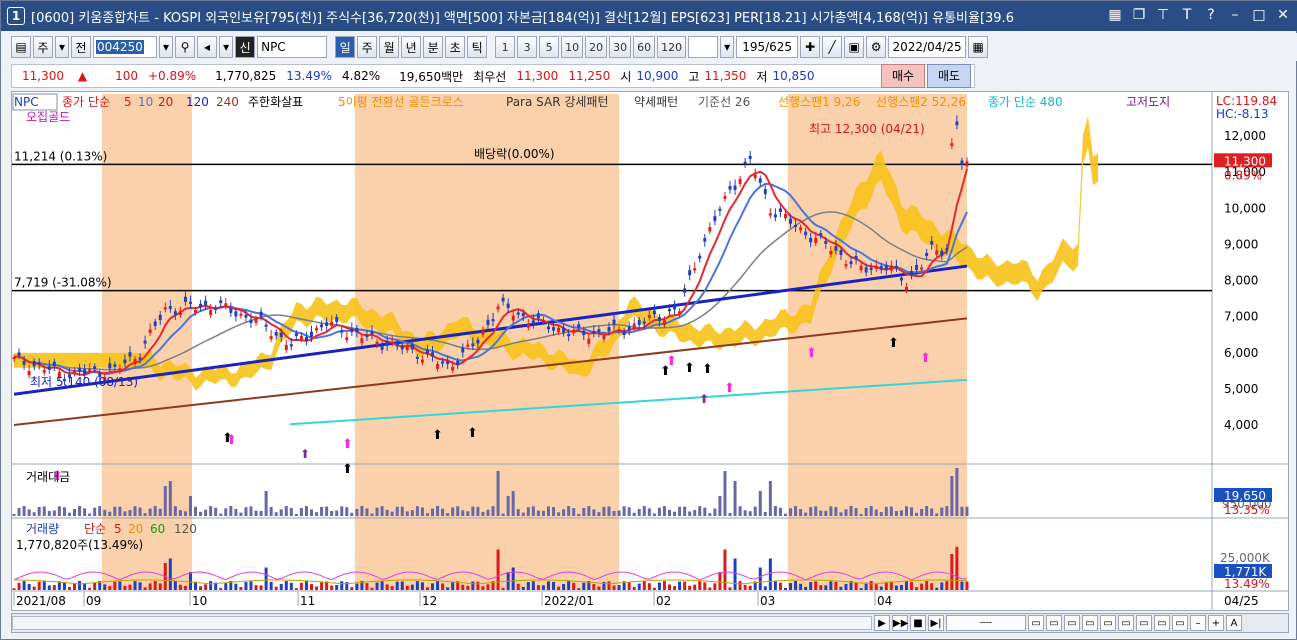  What do you see at coordinates (949, 76) in the screenshot?
I see `sell-button: 매도` at bounding box center [949, 76].